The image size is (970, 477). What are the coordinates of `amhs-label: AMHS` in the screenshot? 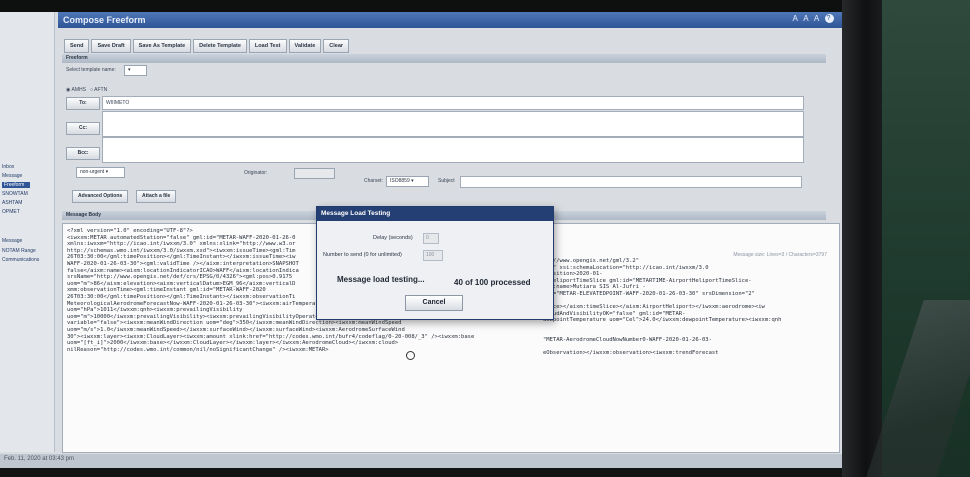 It's located at (78, 90).